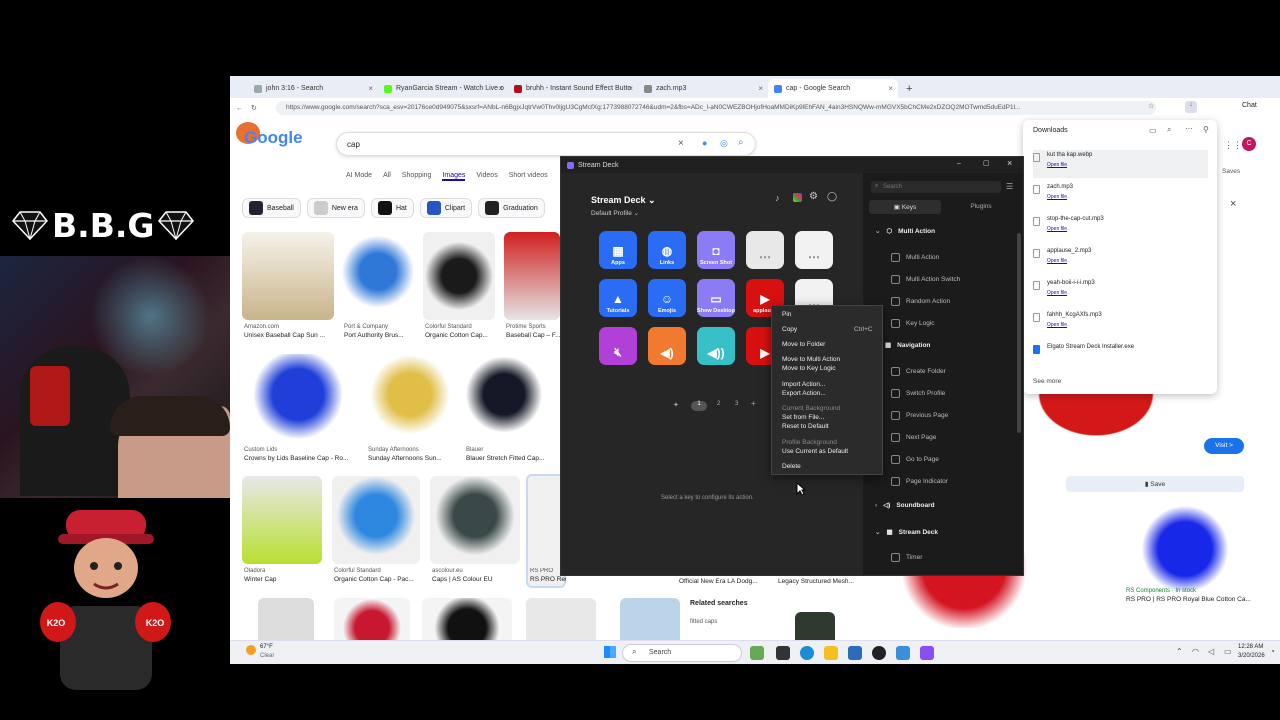  Describe the element at coordinates (1231, 171) in the screenshot. I see `saves-link: Saves` at that location.